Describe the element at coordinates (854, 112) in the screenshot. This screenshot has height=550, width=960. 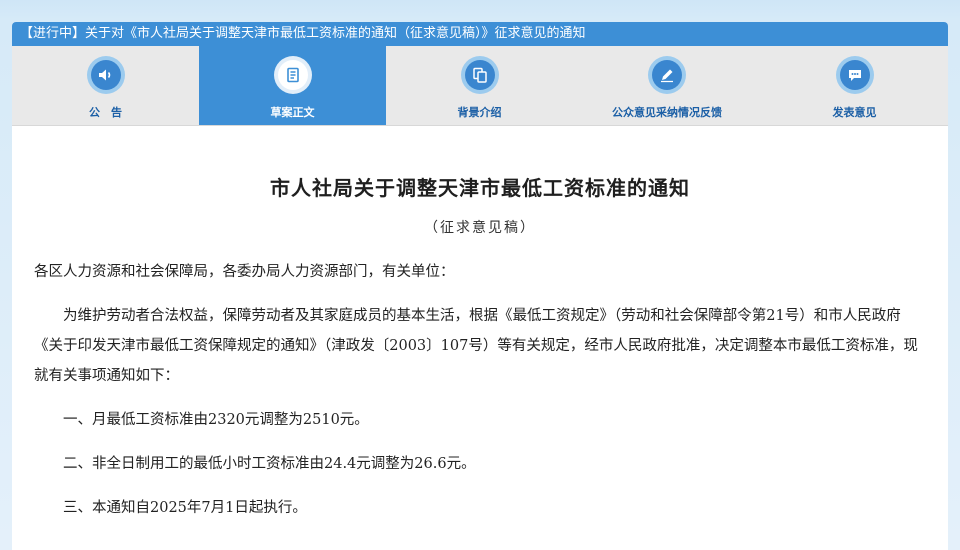
I see `tab-label: 发表意见` at that location.